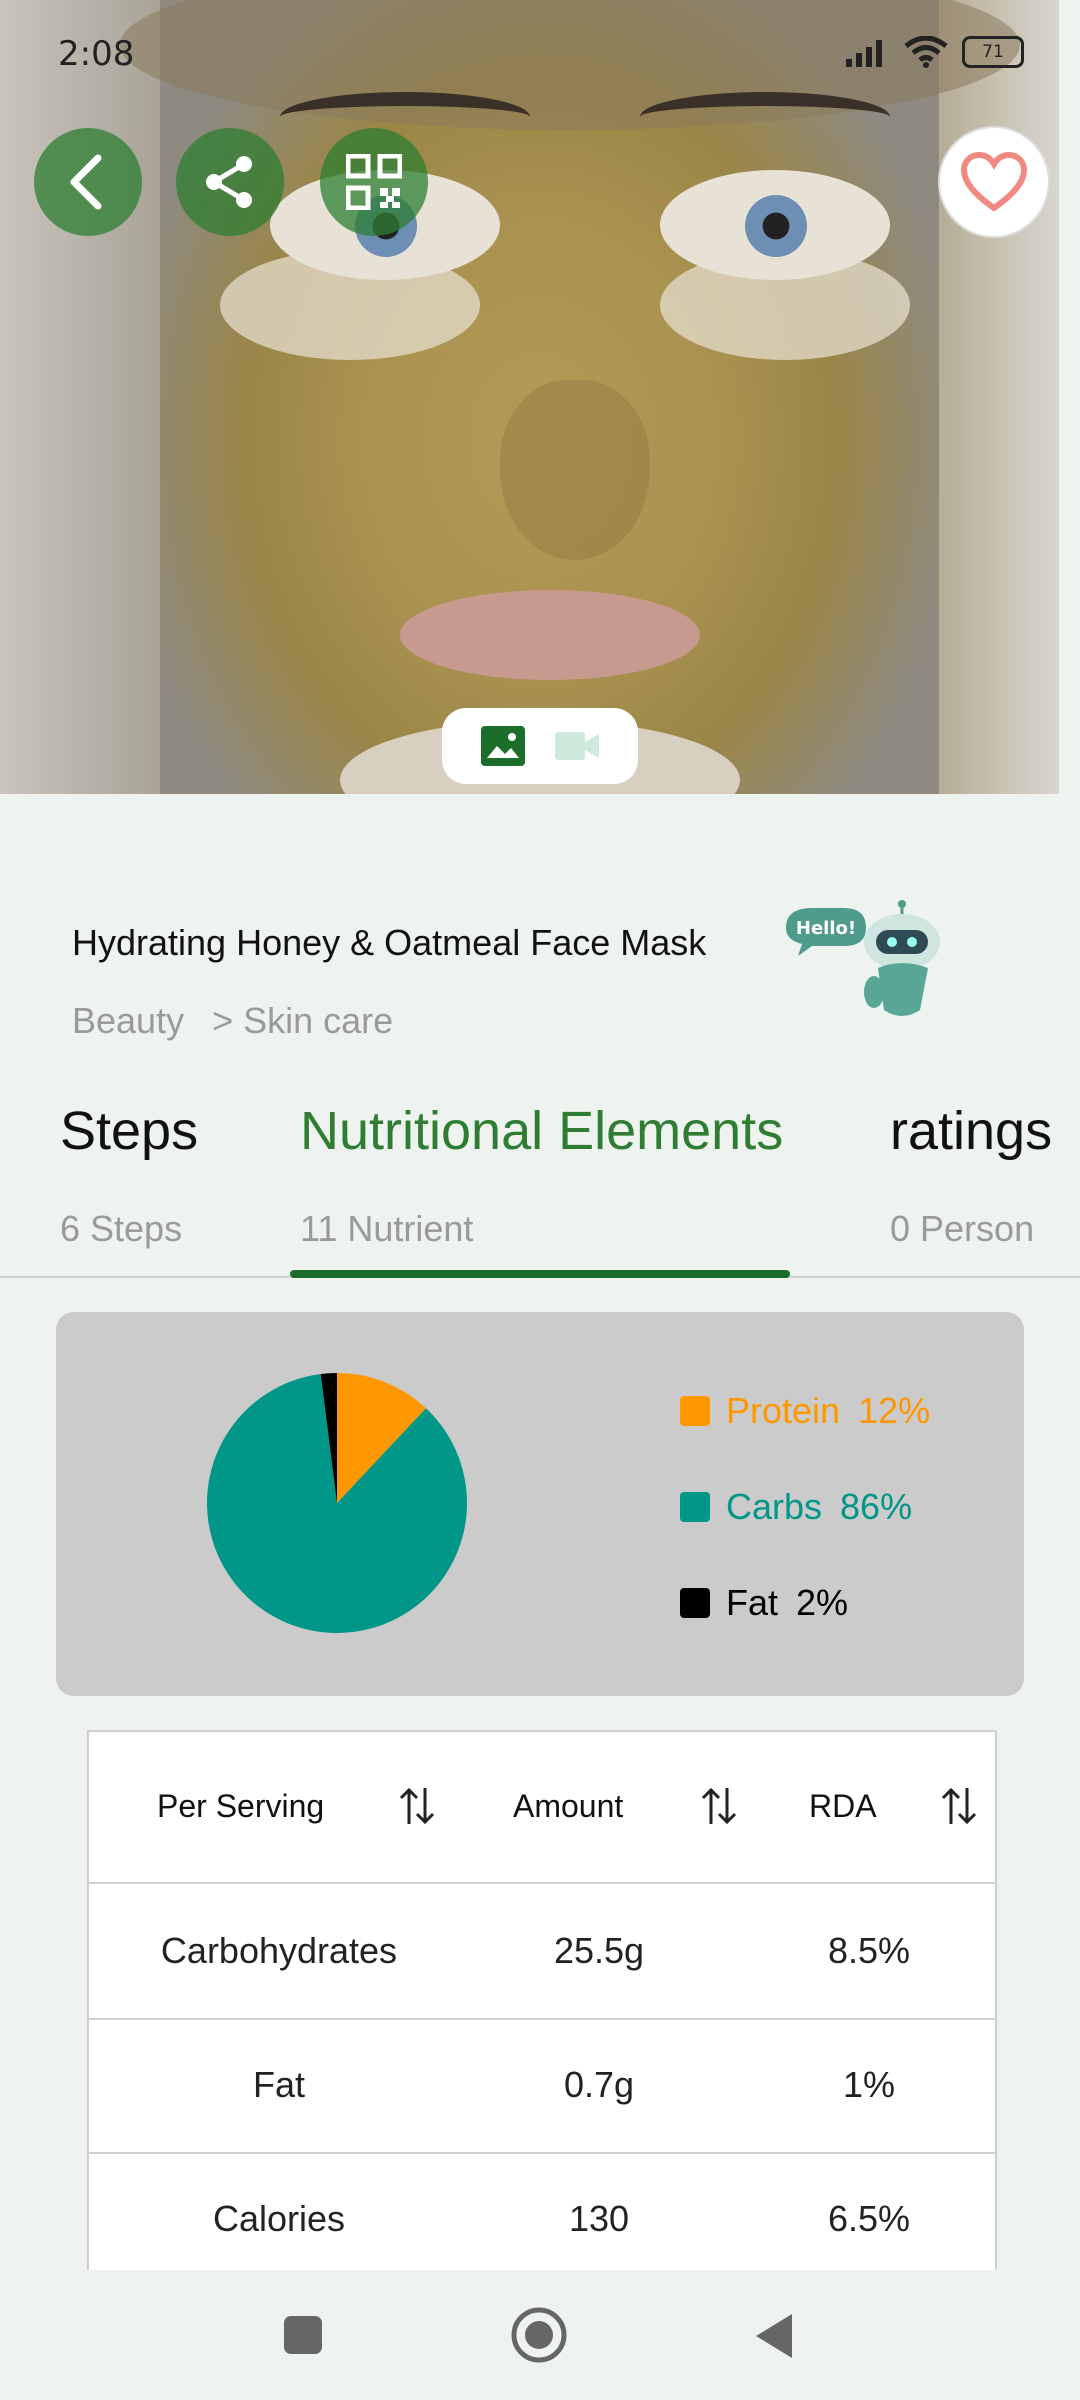  I want to click on cell-amount: 25.5g, so click(599, 1950).